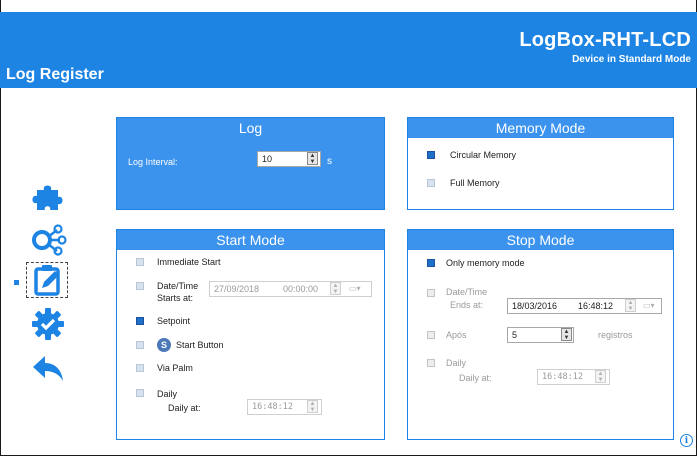 The image size is (697, 456). Describe the element at coordinates (48, 240) in the screenshot. I see `share-nodes-icon` at that location.